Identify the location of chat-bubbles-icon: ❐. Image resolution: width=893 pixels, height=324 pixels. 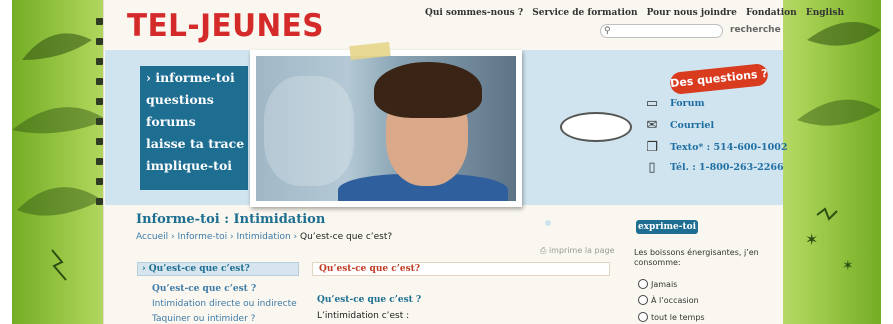
(652, 147).